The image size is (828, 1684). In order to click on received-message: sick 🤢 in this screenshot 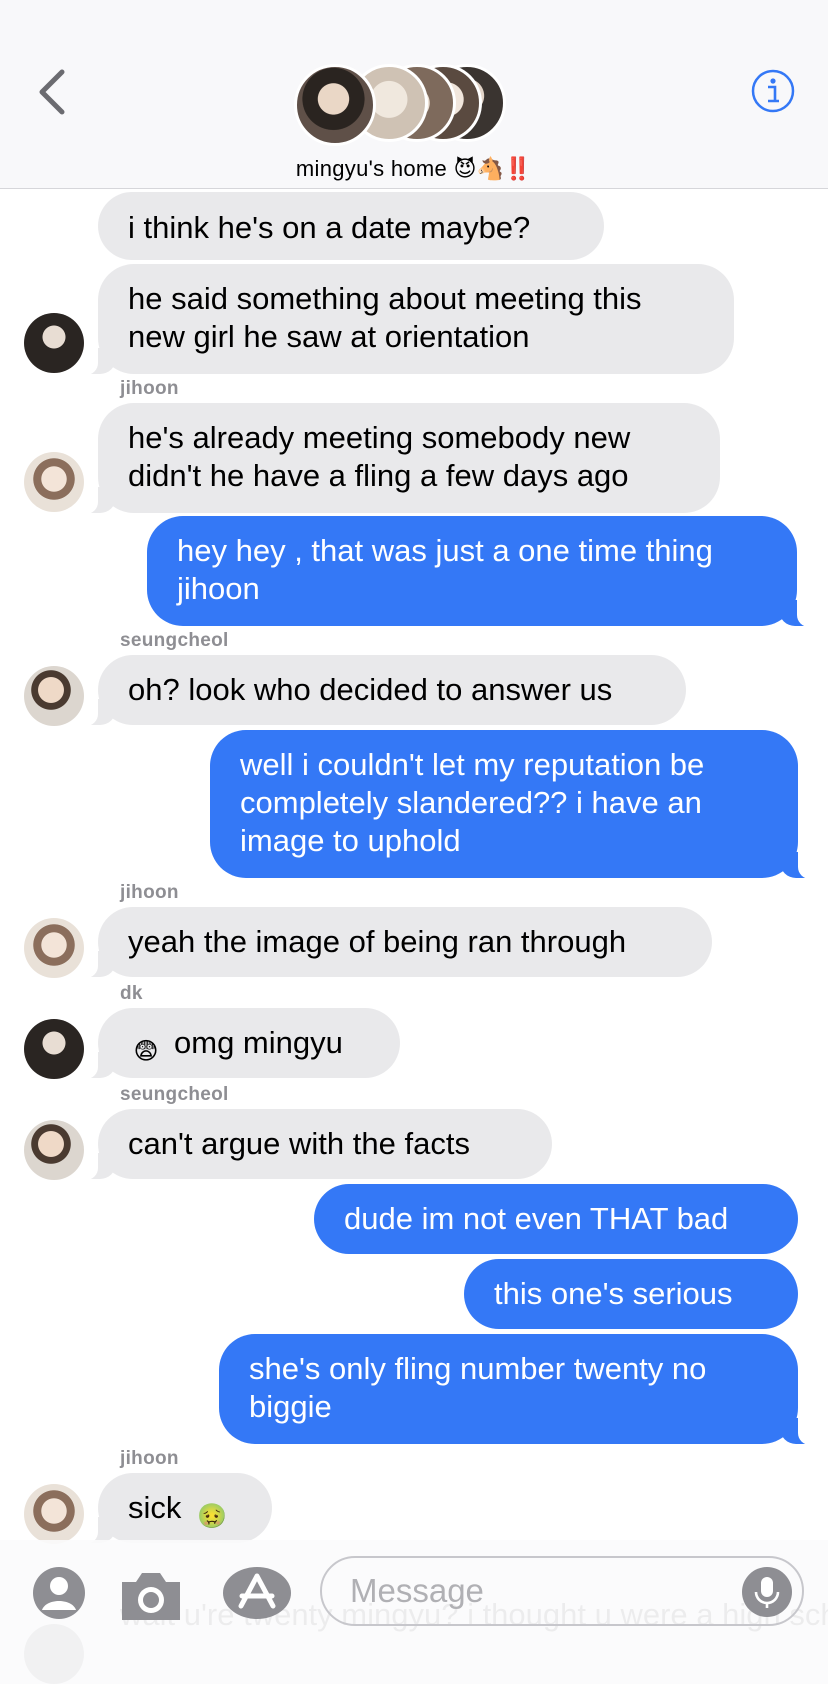, I will do `click(178, 1508)`.